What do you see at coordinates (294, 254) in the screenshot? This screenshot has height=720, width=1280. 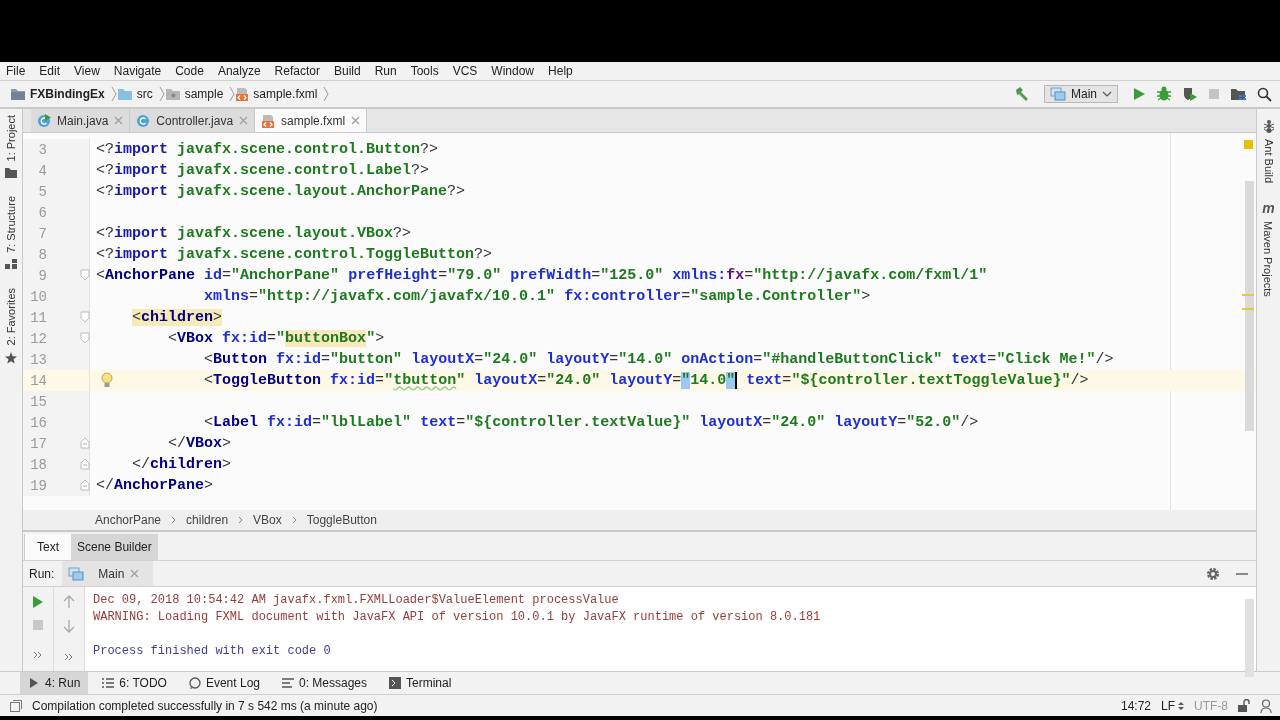 I see `code-line: <?import javafx.scene.control.ToggleButton?>` at bounding box center [294, 254].